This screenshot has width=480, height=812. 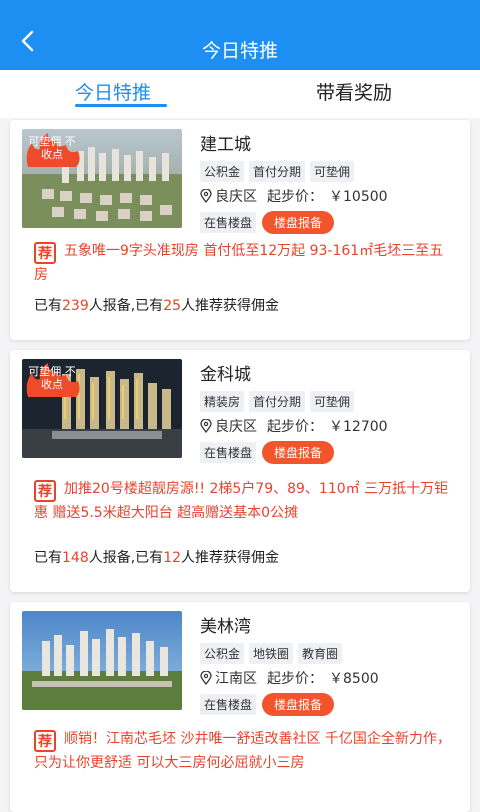 What do you see at coordinates (113, 91) in the screenshot?
I see `tab-today-featured: 今日特推` at bounding box center [113, 91].